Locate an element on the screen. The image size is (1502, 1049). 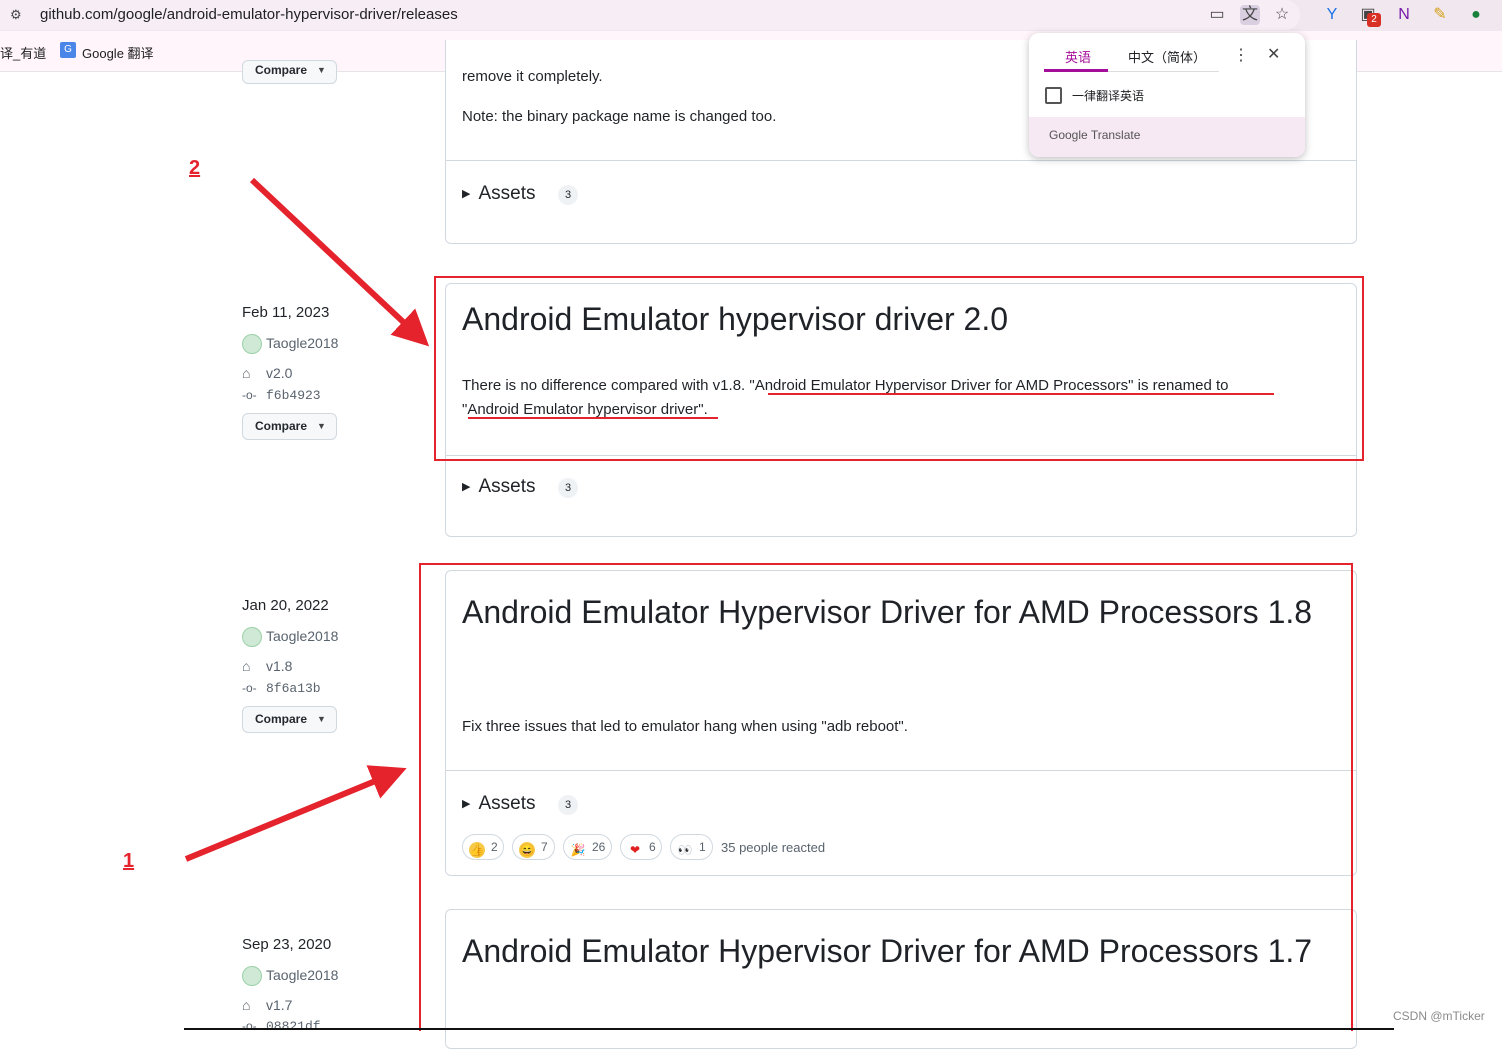
annotation-label-2: 2 is located at coordinates (195, 168).